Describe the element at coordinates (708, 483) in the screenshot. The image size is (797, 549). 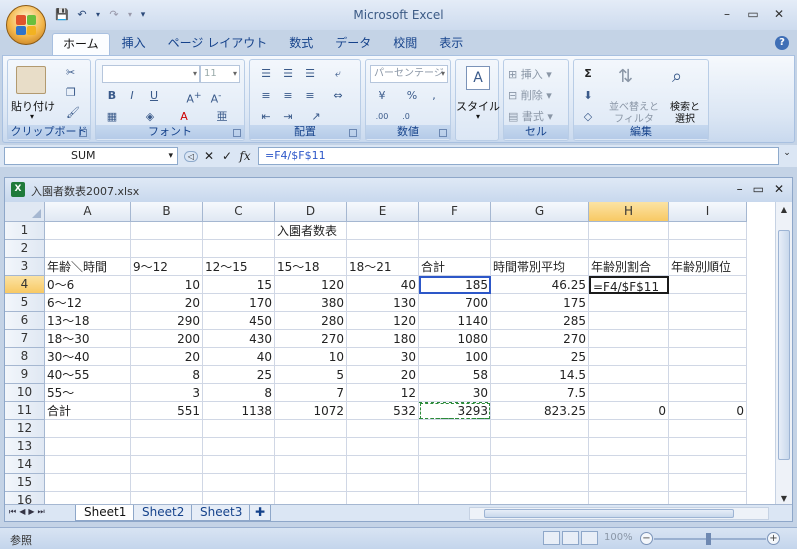
I see `cell-i15` at that location.